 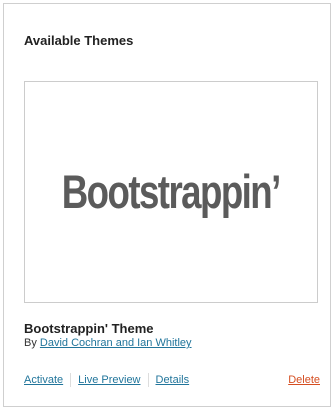 I want to click on theme-name: Bootstrappin' Theme, so click(x=89, y=328).